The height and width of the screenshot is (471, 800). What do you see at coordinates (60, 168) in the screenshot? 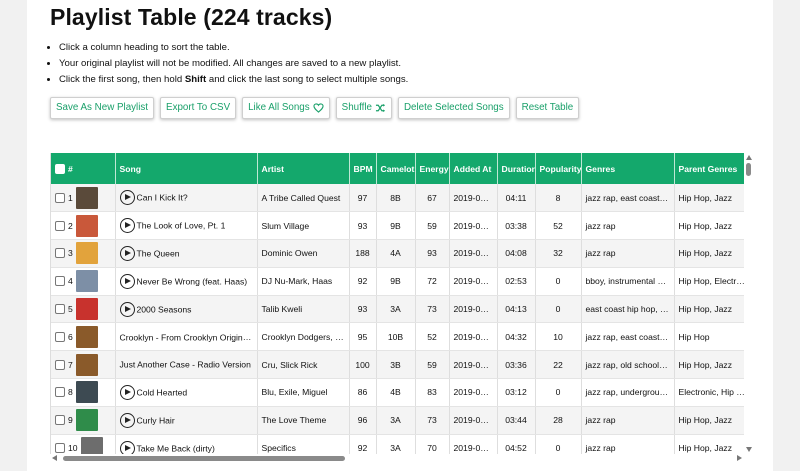
I see `select-all-checkbox` at bounding box center [60, 168].